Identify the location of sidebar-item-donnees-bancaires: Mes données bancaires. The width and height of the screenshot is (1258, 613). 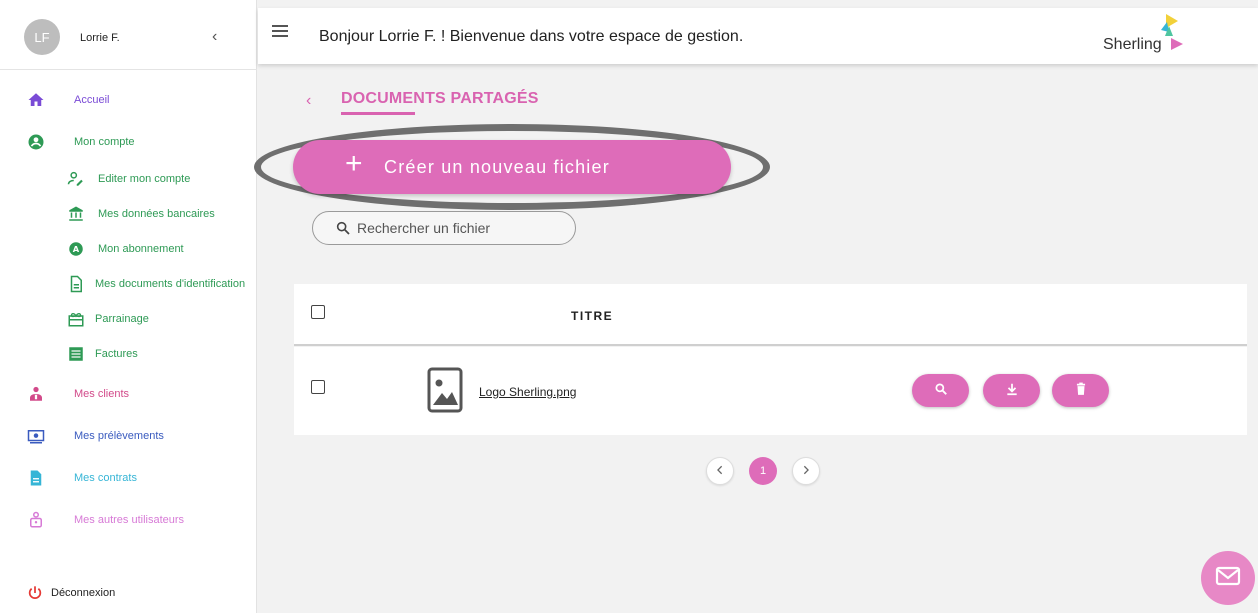
(141, 214).